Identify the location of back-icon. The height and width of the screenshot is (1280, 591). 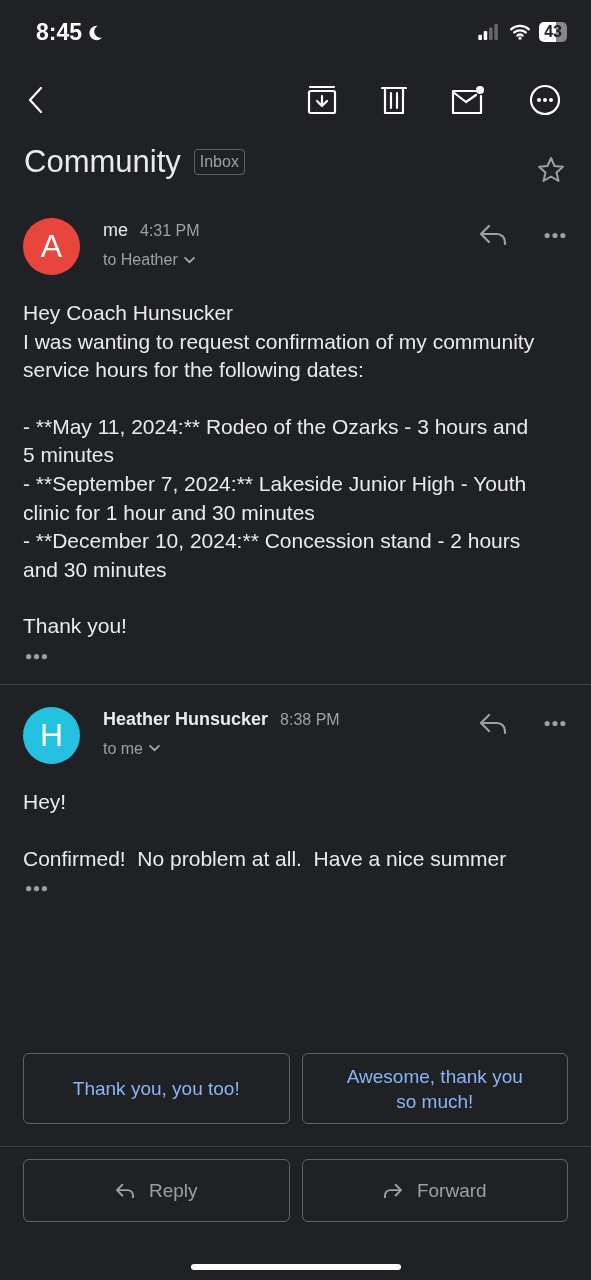
(36, 100).